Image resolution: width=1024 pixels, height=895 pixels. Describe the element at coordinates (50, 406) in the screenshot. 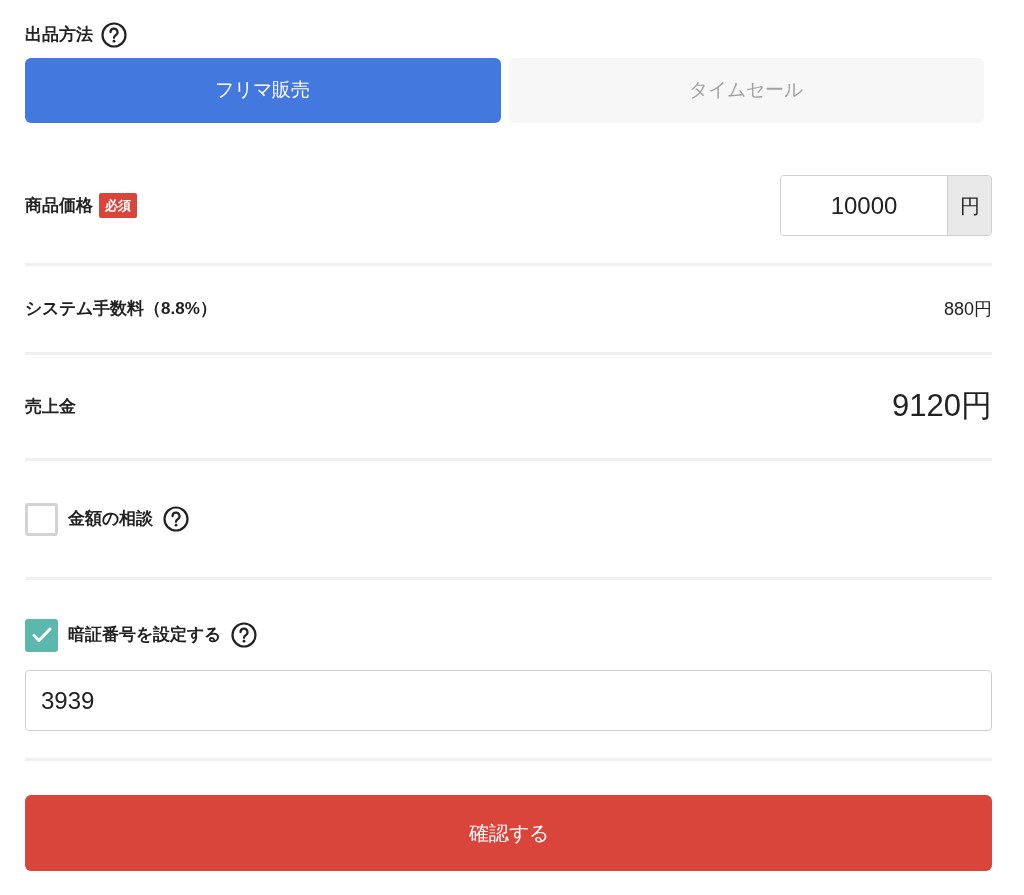

I see `proceeds-label: 売上金` at that location.